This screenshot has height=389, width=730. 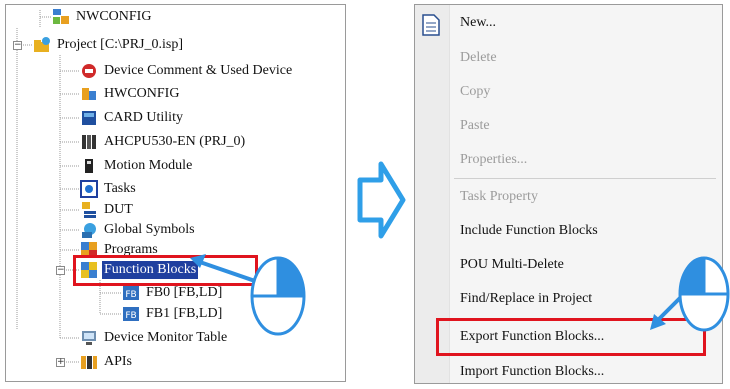 What do you see at coordinates (512, 265) in the screenshot?
I see `menu-item-pou-multi-delete: POU Multi-Delete` at bounding box center [512, 265].